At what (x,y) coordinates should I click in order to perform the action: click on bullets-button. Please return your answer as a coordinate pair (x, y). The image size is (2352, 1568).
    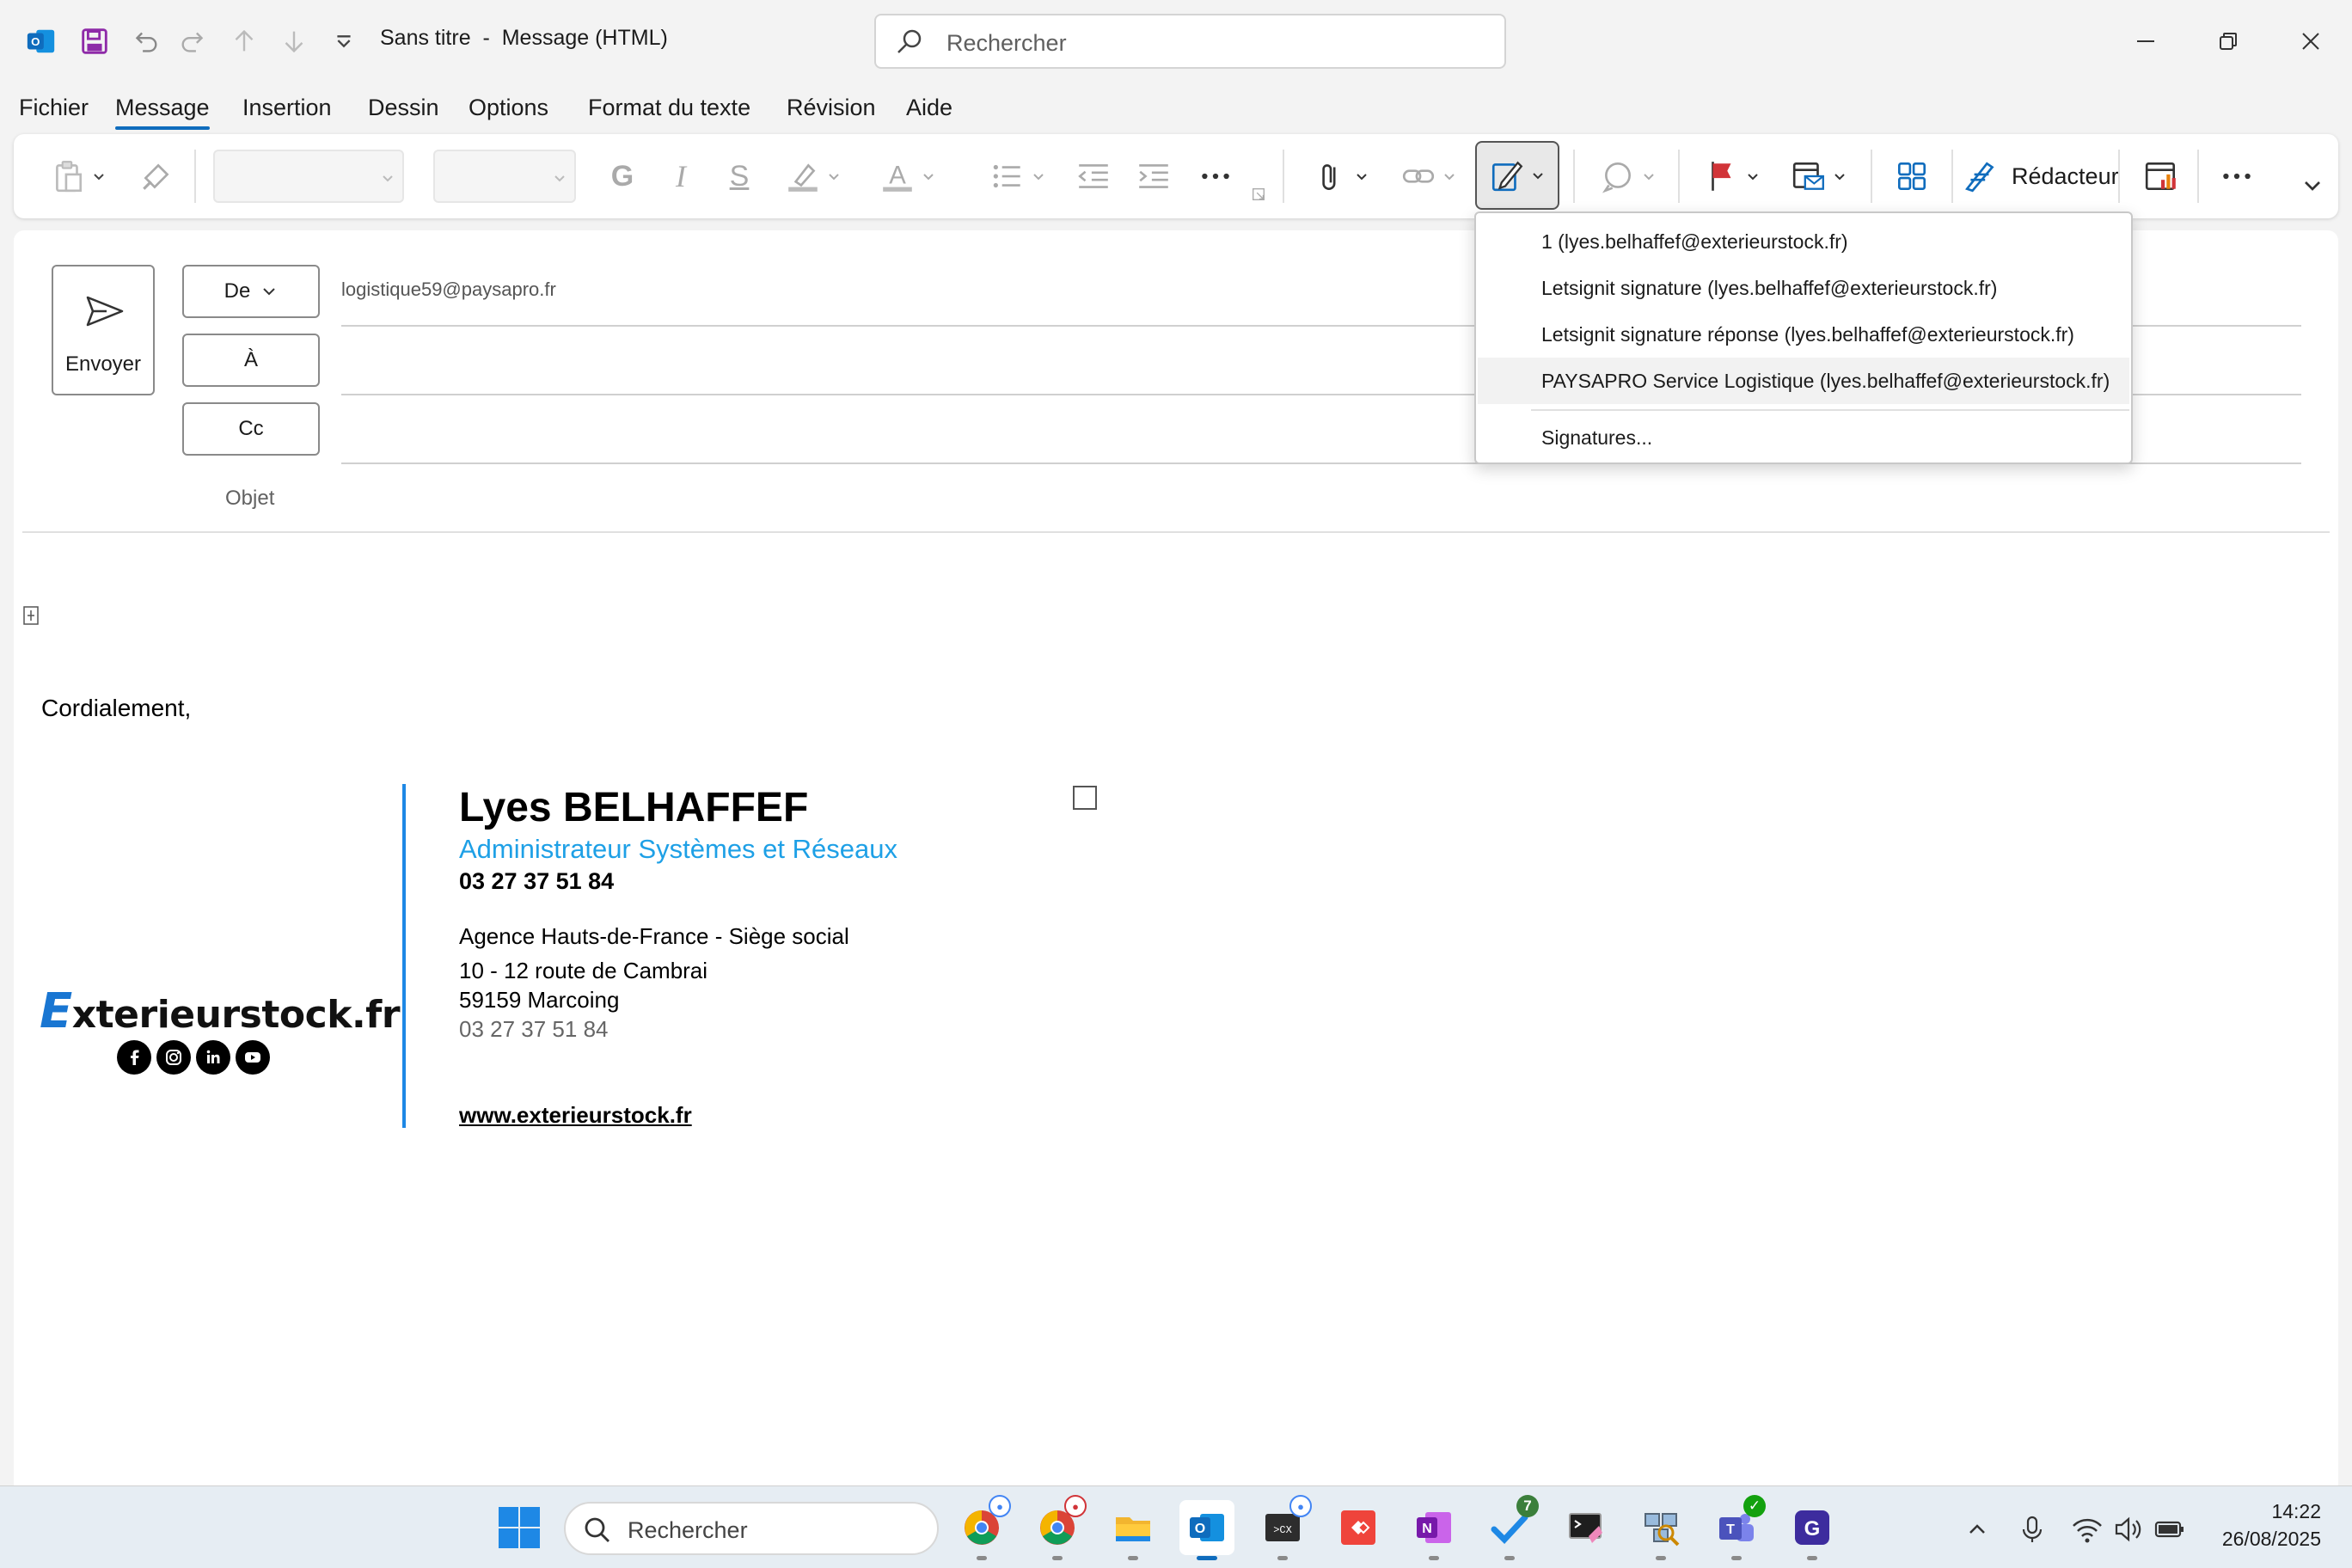
    Looking at the image, I should click on (1018, 176).